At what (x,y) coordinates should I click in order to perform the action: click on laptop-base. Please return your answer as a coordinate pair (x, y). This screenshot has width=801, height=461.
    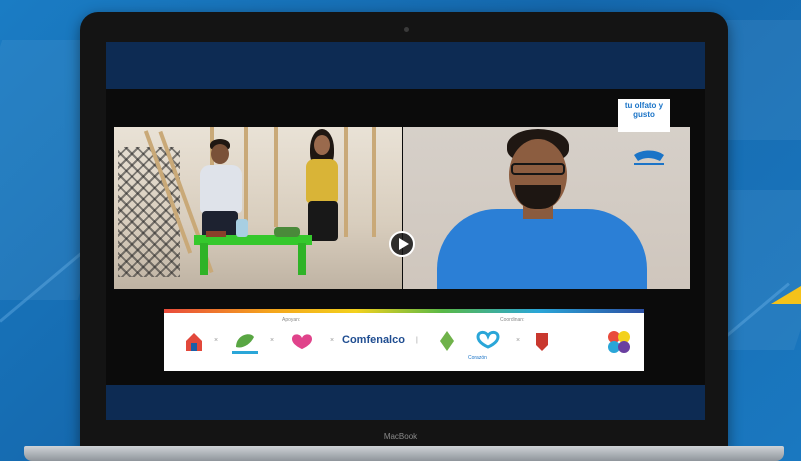
    Looking at the image, I should click on (404, 453).